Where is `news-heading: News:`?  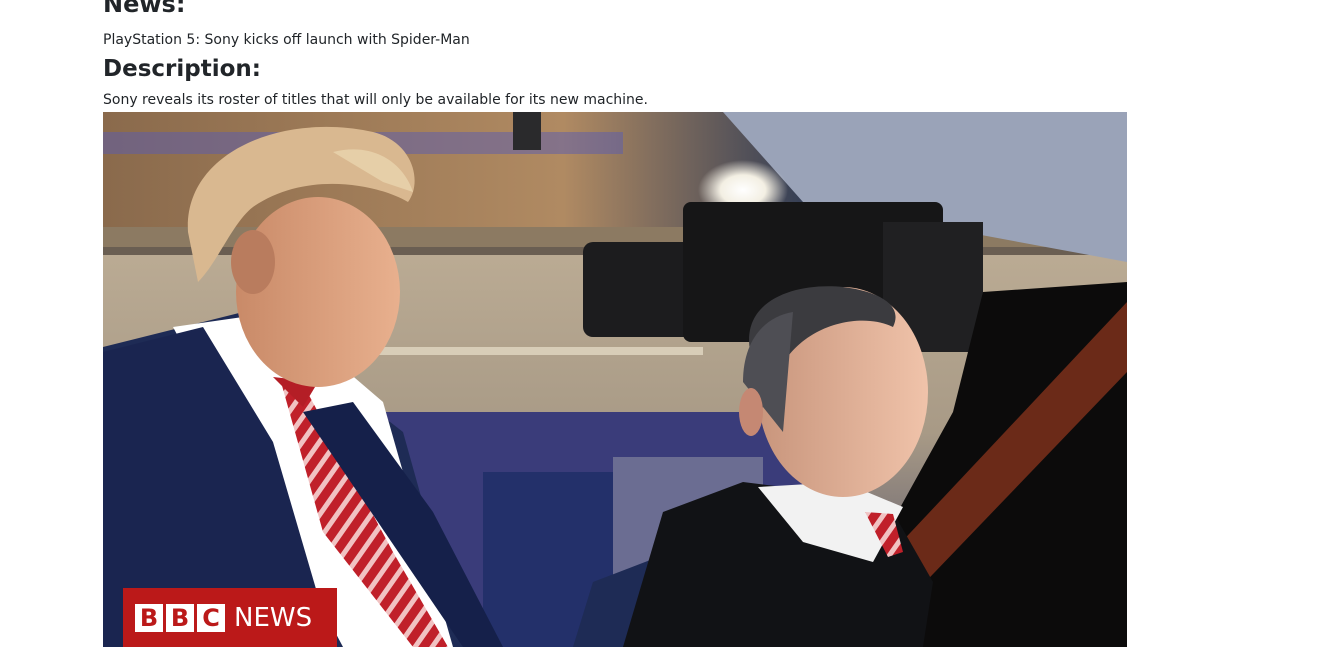 news-heading: News: is located at coordinates (144, 9).